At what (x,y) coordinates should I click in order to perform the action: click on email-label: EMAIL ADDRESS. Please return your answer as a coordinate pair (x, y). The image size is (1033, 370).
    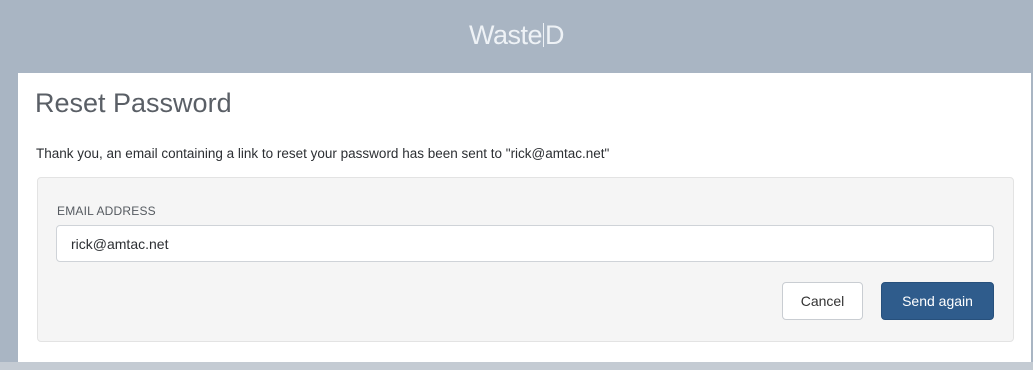
    Looking at the image, I should click on (106, 211).